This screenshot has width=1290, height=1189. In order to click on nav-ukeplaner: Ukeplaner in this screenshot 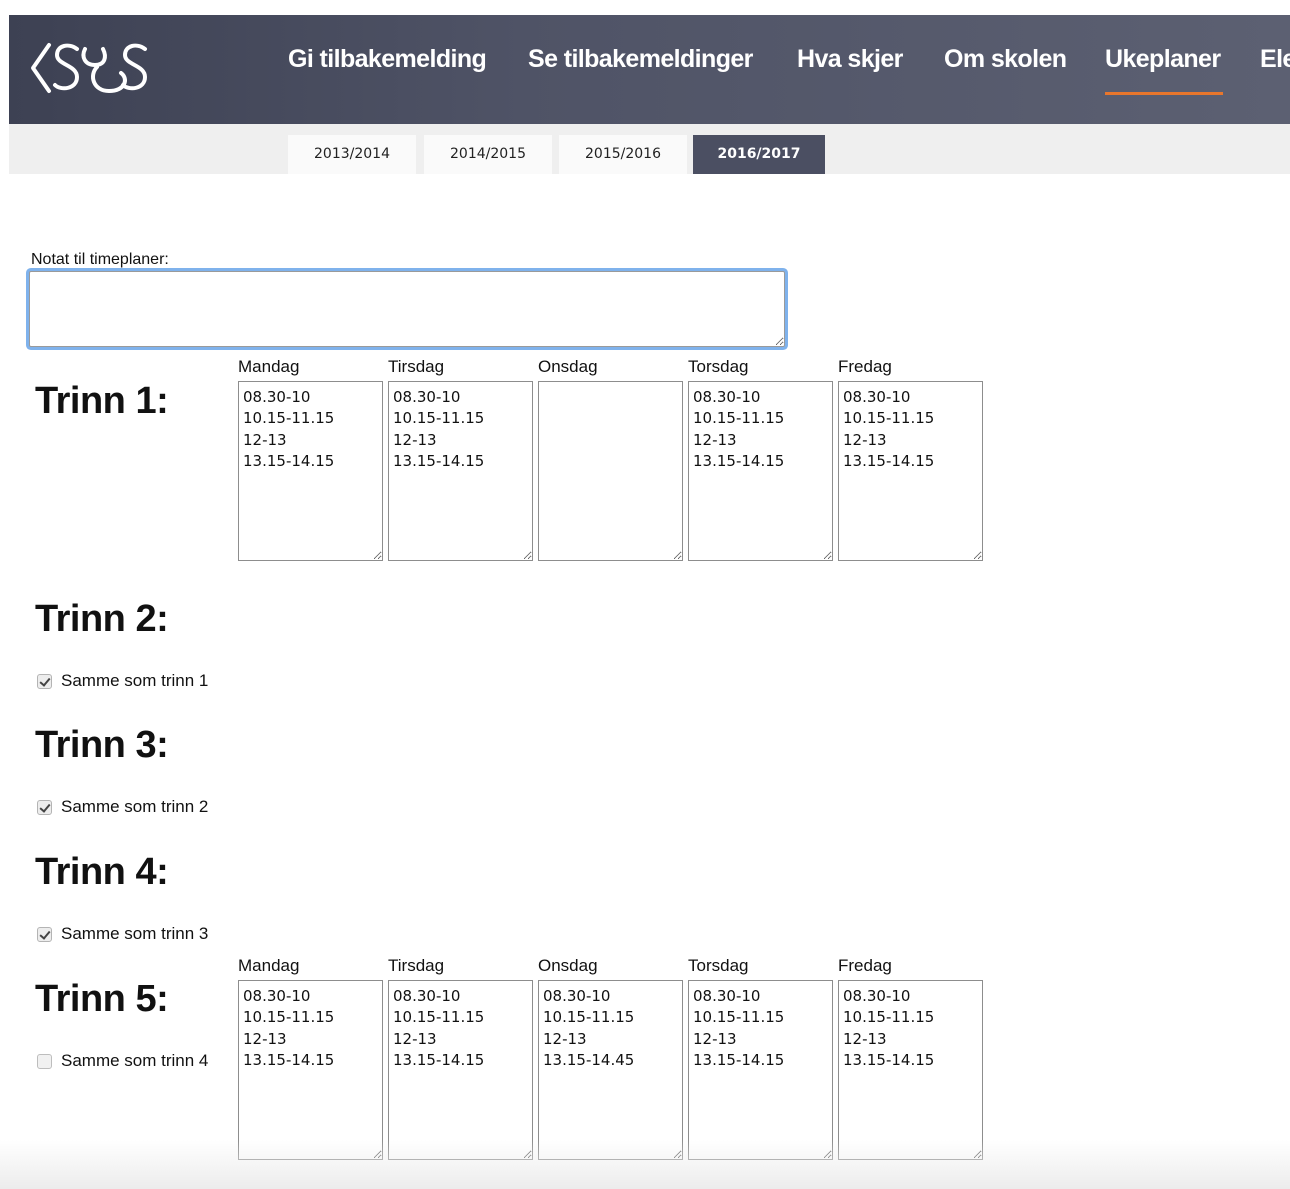, I will do `click(1163, 59)`.